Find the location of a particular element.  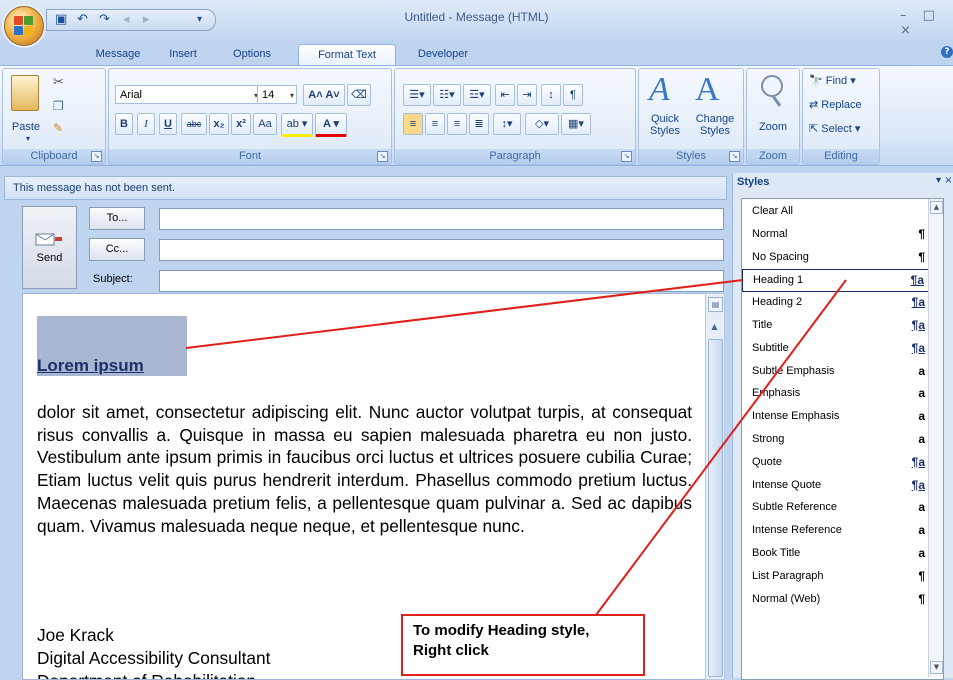

paste-label: Paste is located at coordinates (26, 127).